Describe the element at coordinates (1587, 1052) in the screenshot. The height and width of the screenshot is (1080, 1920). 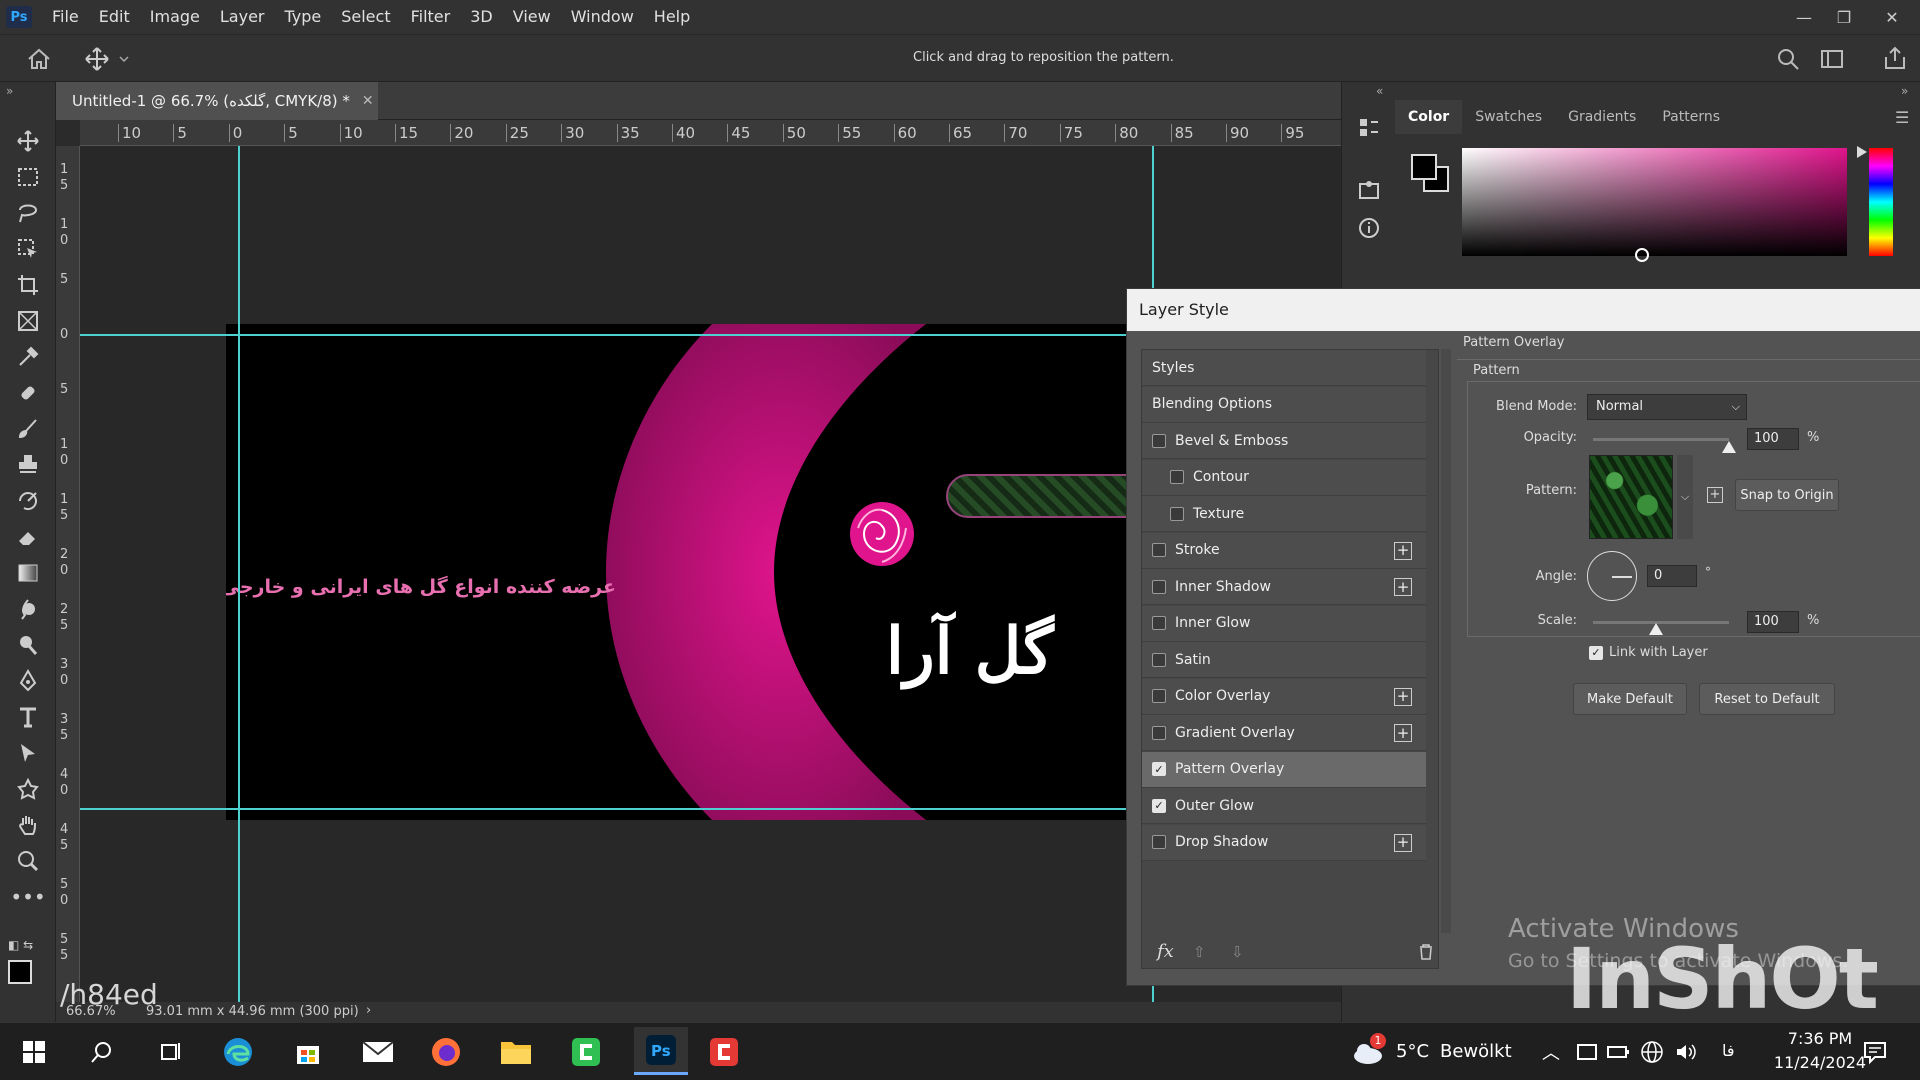
I see `tray-meet-icon` at that location.